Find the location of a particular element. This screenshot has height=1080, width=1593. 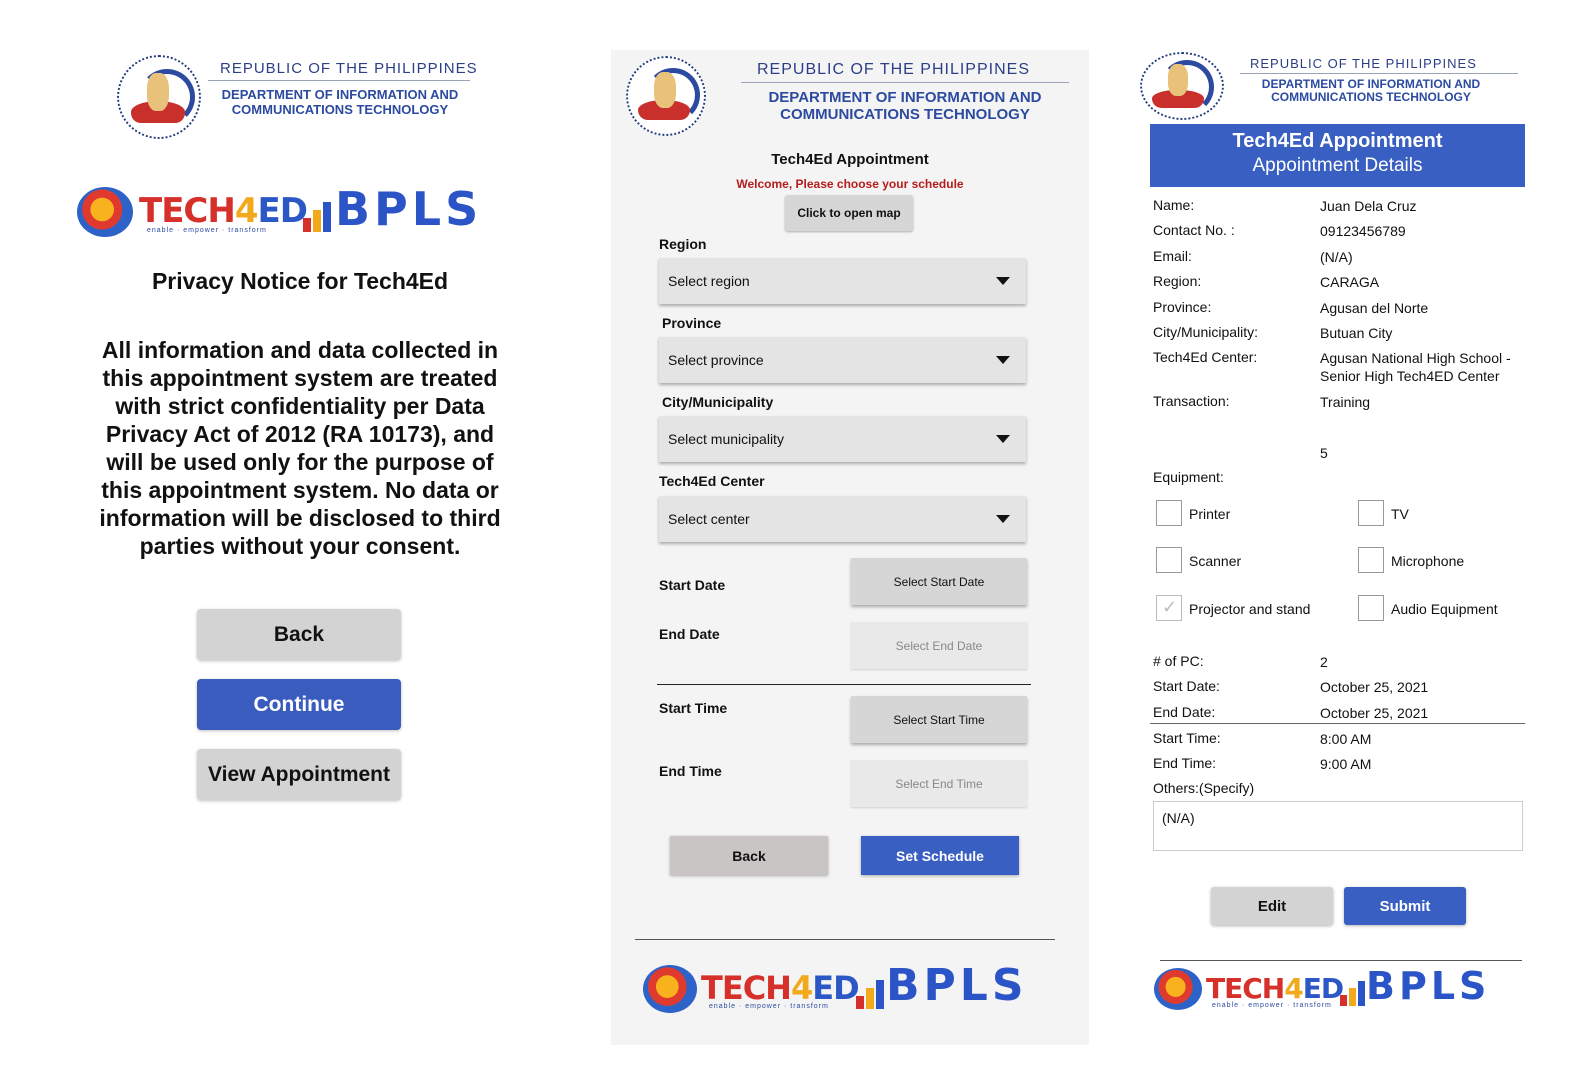

scanner-checkbox is located at coordinates (1169, 560).